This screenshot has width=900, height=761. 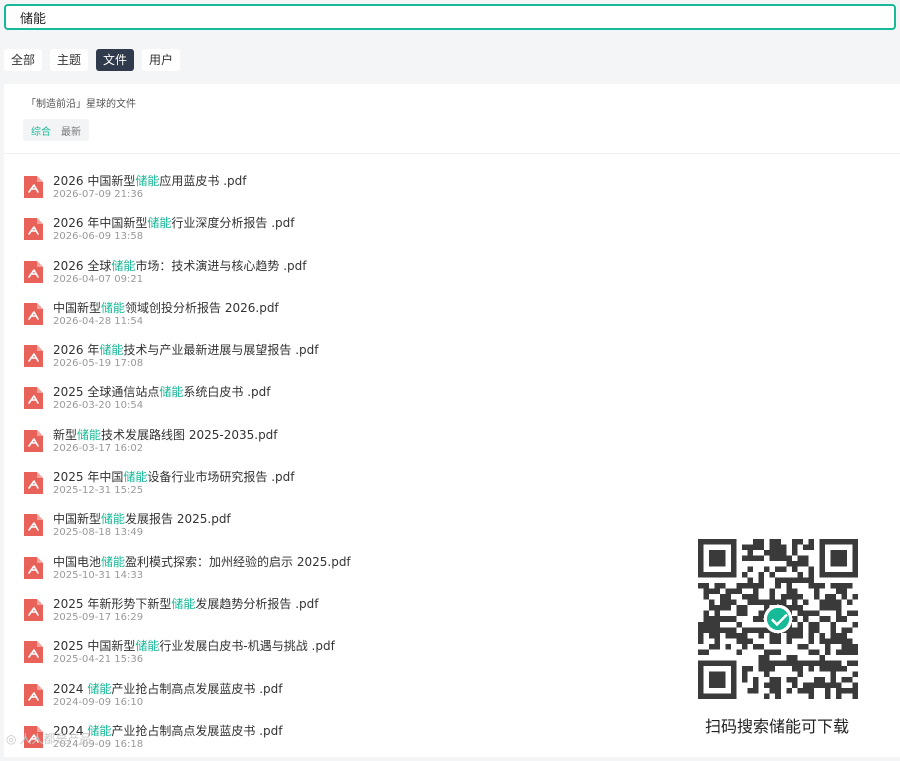 I want to click on file-date: 2025-08-18 13:49, so click(x=98, y=533).